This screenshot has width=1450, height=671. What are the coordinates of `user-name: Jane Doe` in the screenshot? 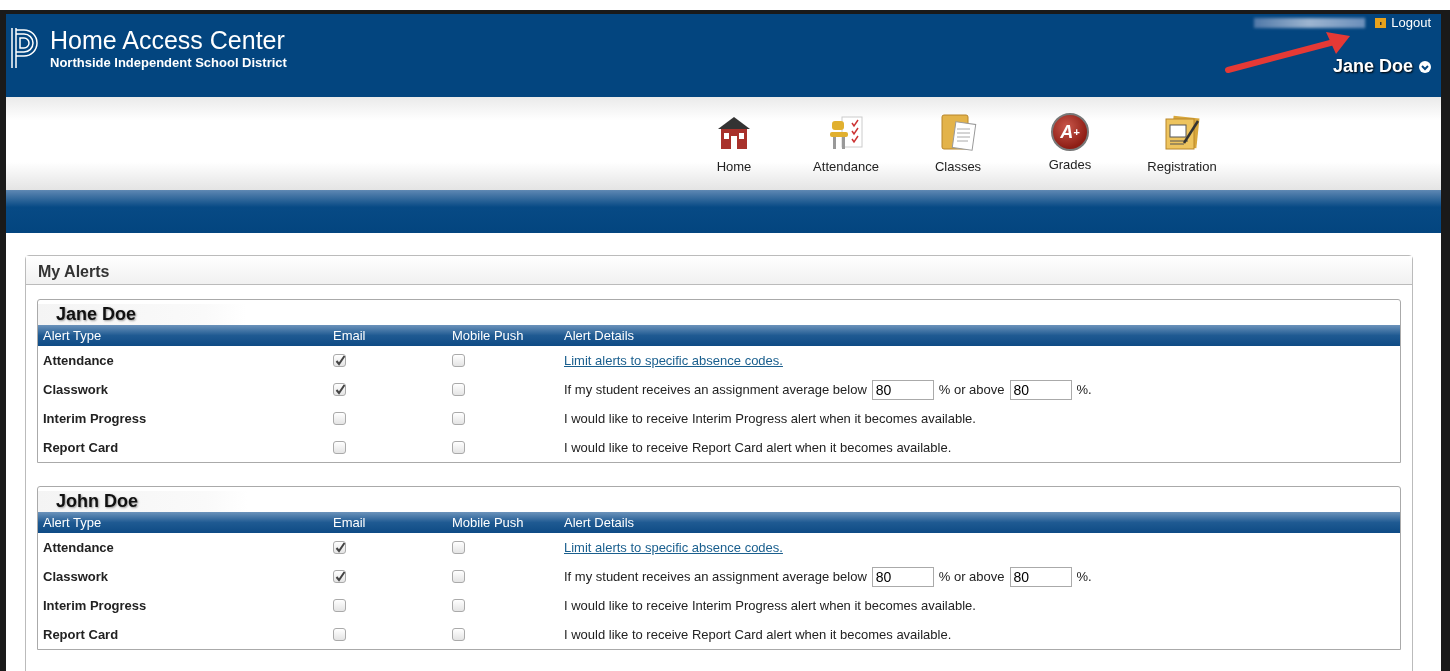 It's located at (1372, 66).